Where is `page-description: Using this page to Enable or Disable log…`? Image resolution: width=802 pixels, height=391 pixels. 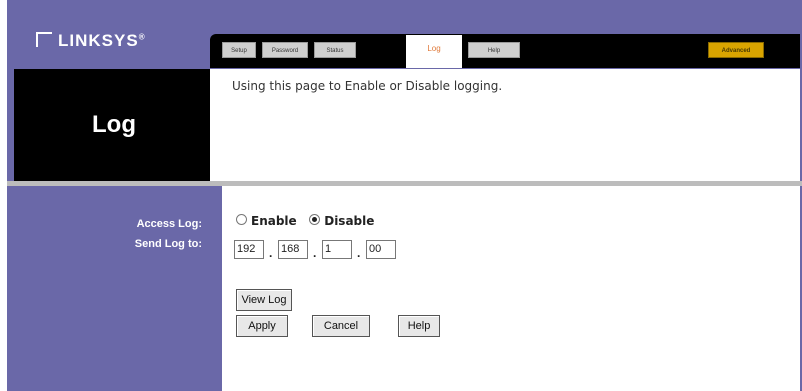
page-description: Using this page to Enable or Disable log… is located at coordinates (367, 86).